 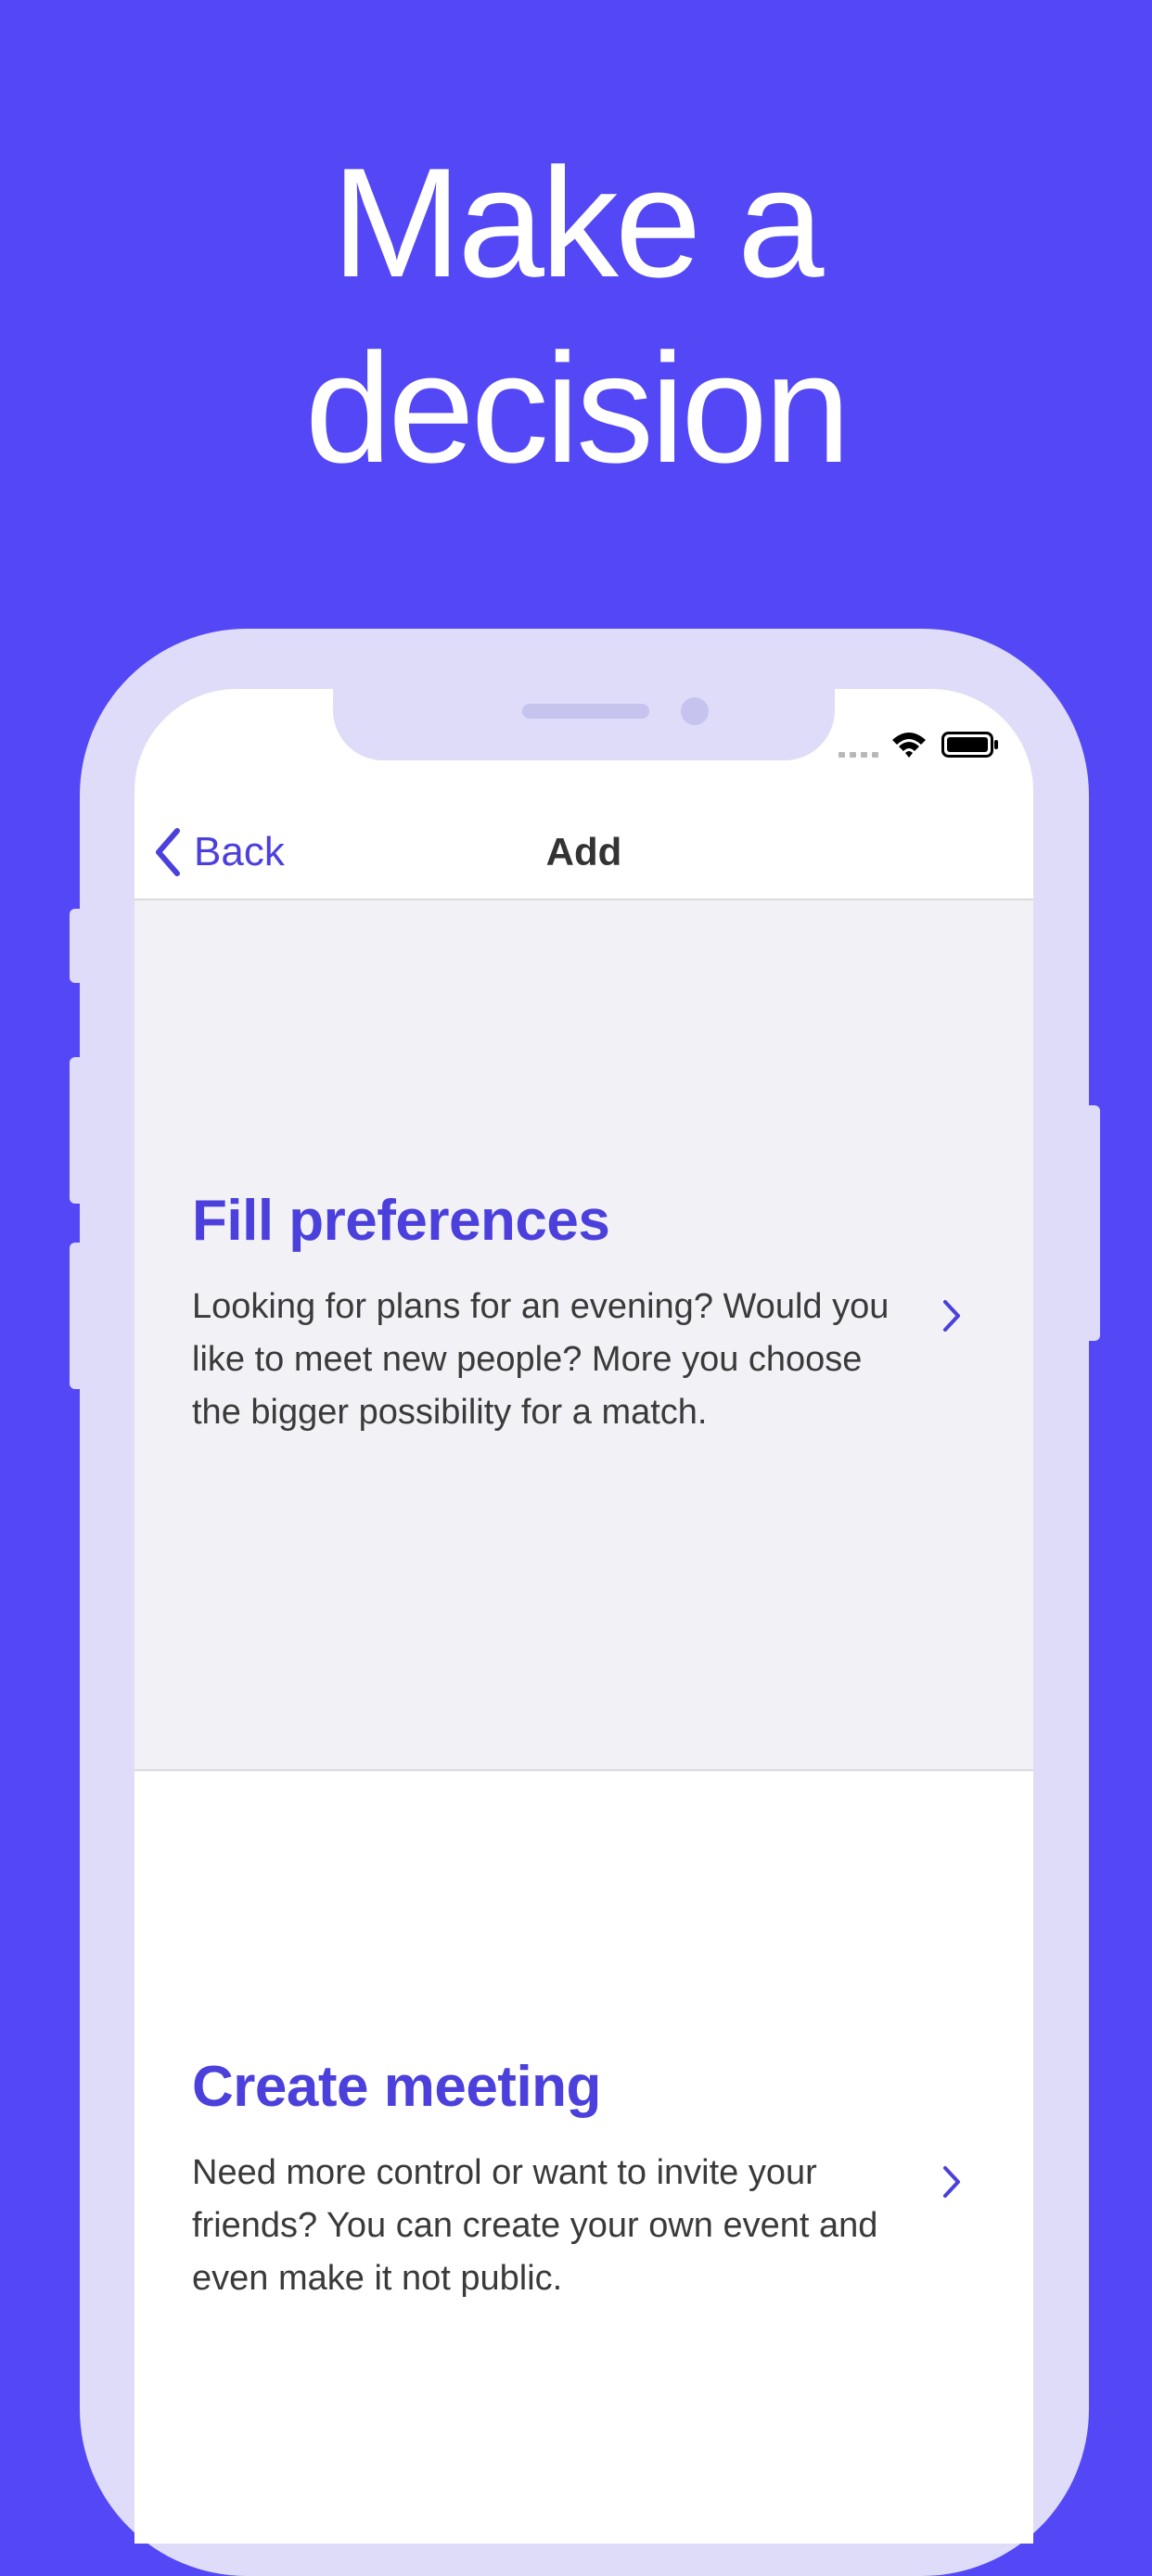 What do you see at coordinates (578, 222) in the screenshot?
I see `headline-line-1: Make a` at bounding box center [578, 222].